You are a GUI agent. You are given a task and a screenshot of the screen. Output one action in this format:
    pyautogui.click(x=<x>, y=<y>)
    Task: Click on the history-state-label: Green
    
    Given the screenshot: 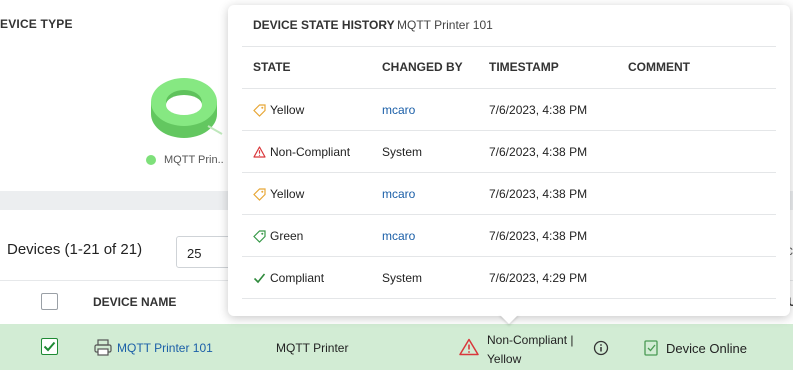 What is the action you would take?
    pyautogui.click(x=287, y=236)
    